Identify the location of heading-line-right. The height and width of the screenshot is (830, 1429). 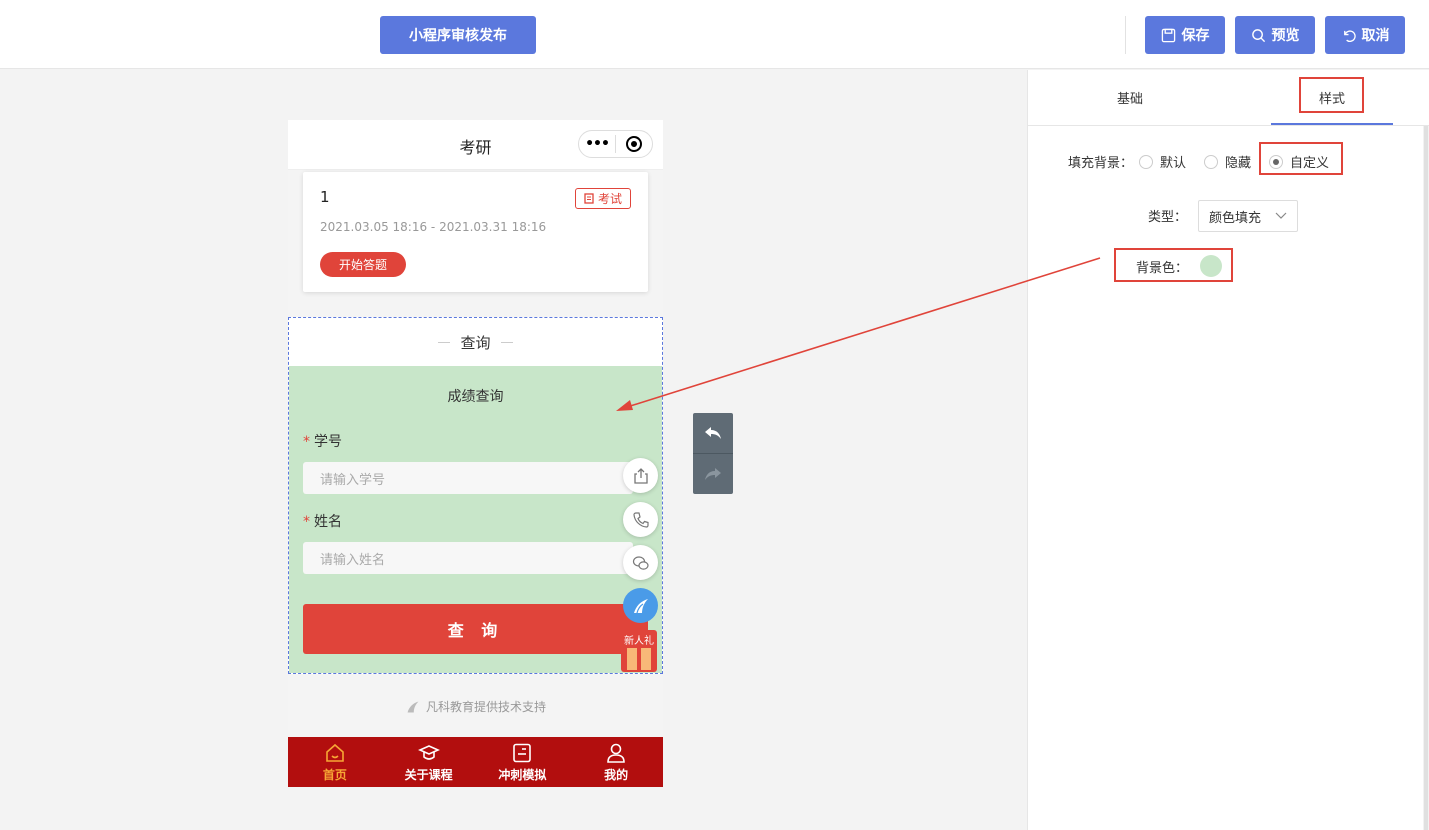
(506, 342).